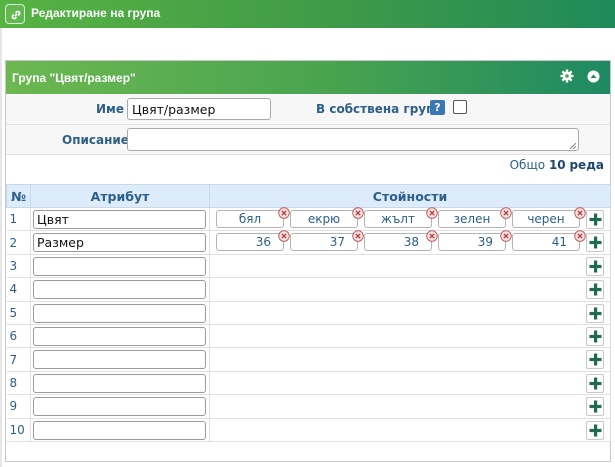 The height and width of the screenshot is (467, 615). I want to click on own-group-label: В собствена група, so click(379, 109).